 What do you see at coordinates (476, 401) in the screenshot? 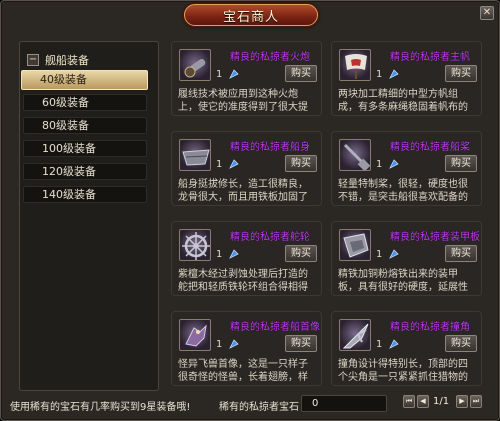
I see `last-page-button: ⏭` at bounding box center [476, 401].